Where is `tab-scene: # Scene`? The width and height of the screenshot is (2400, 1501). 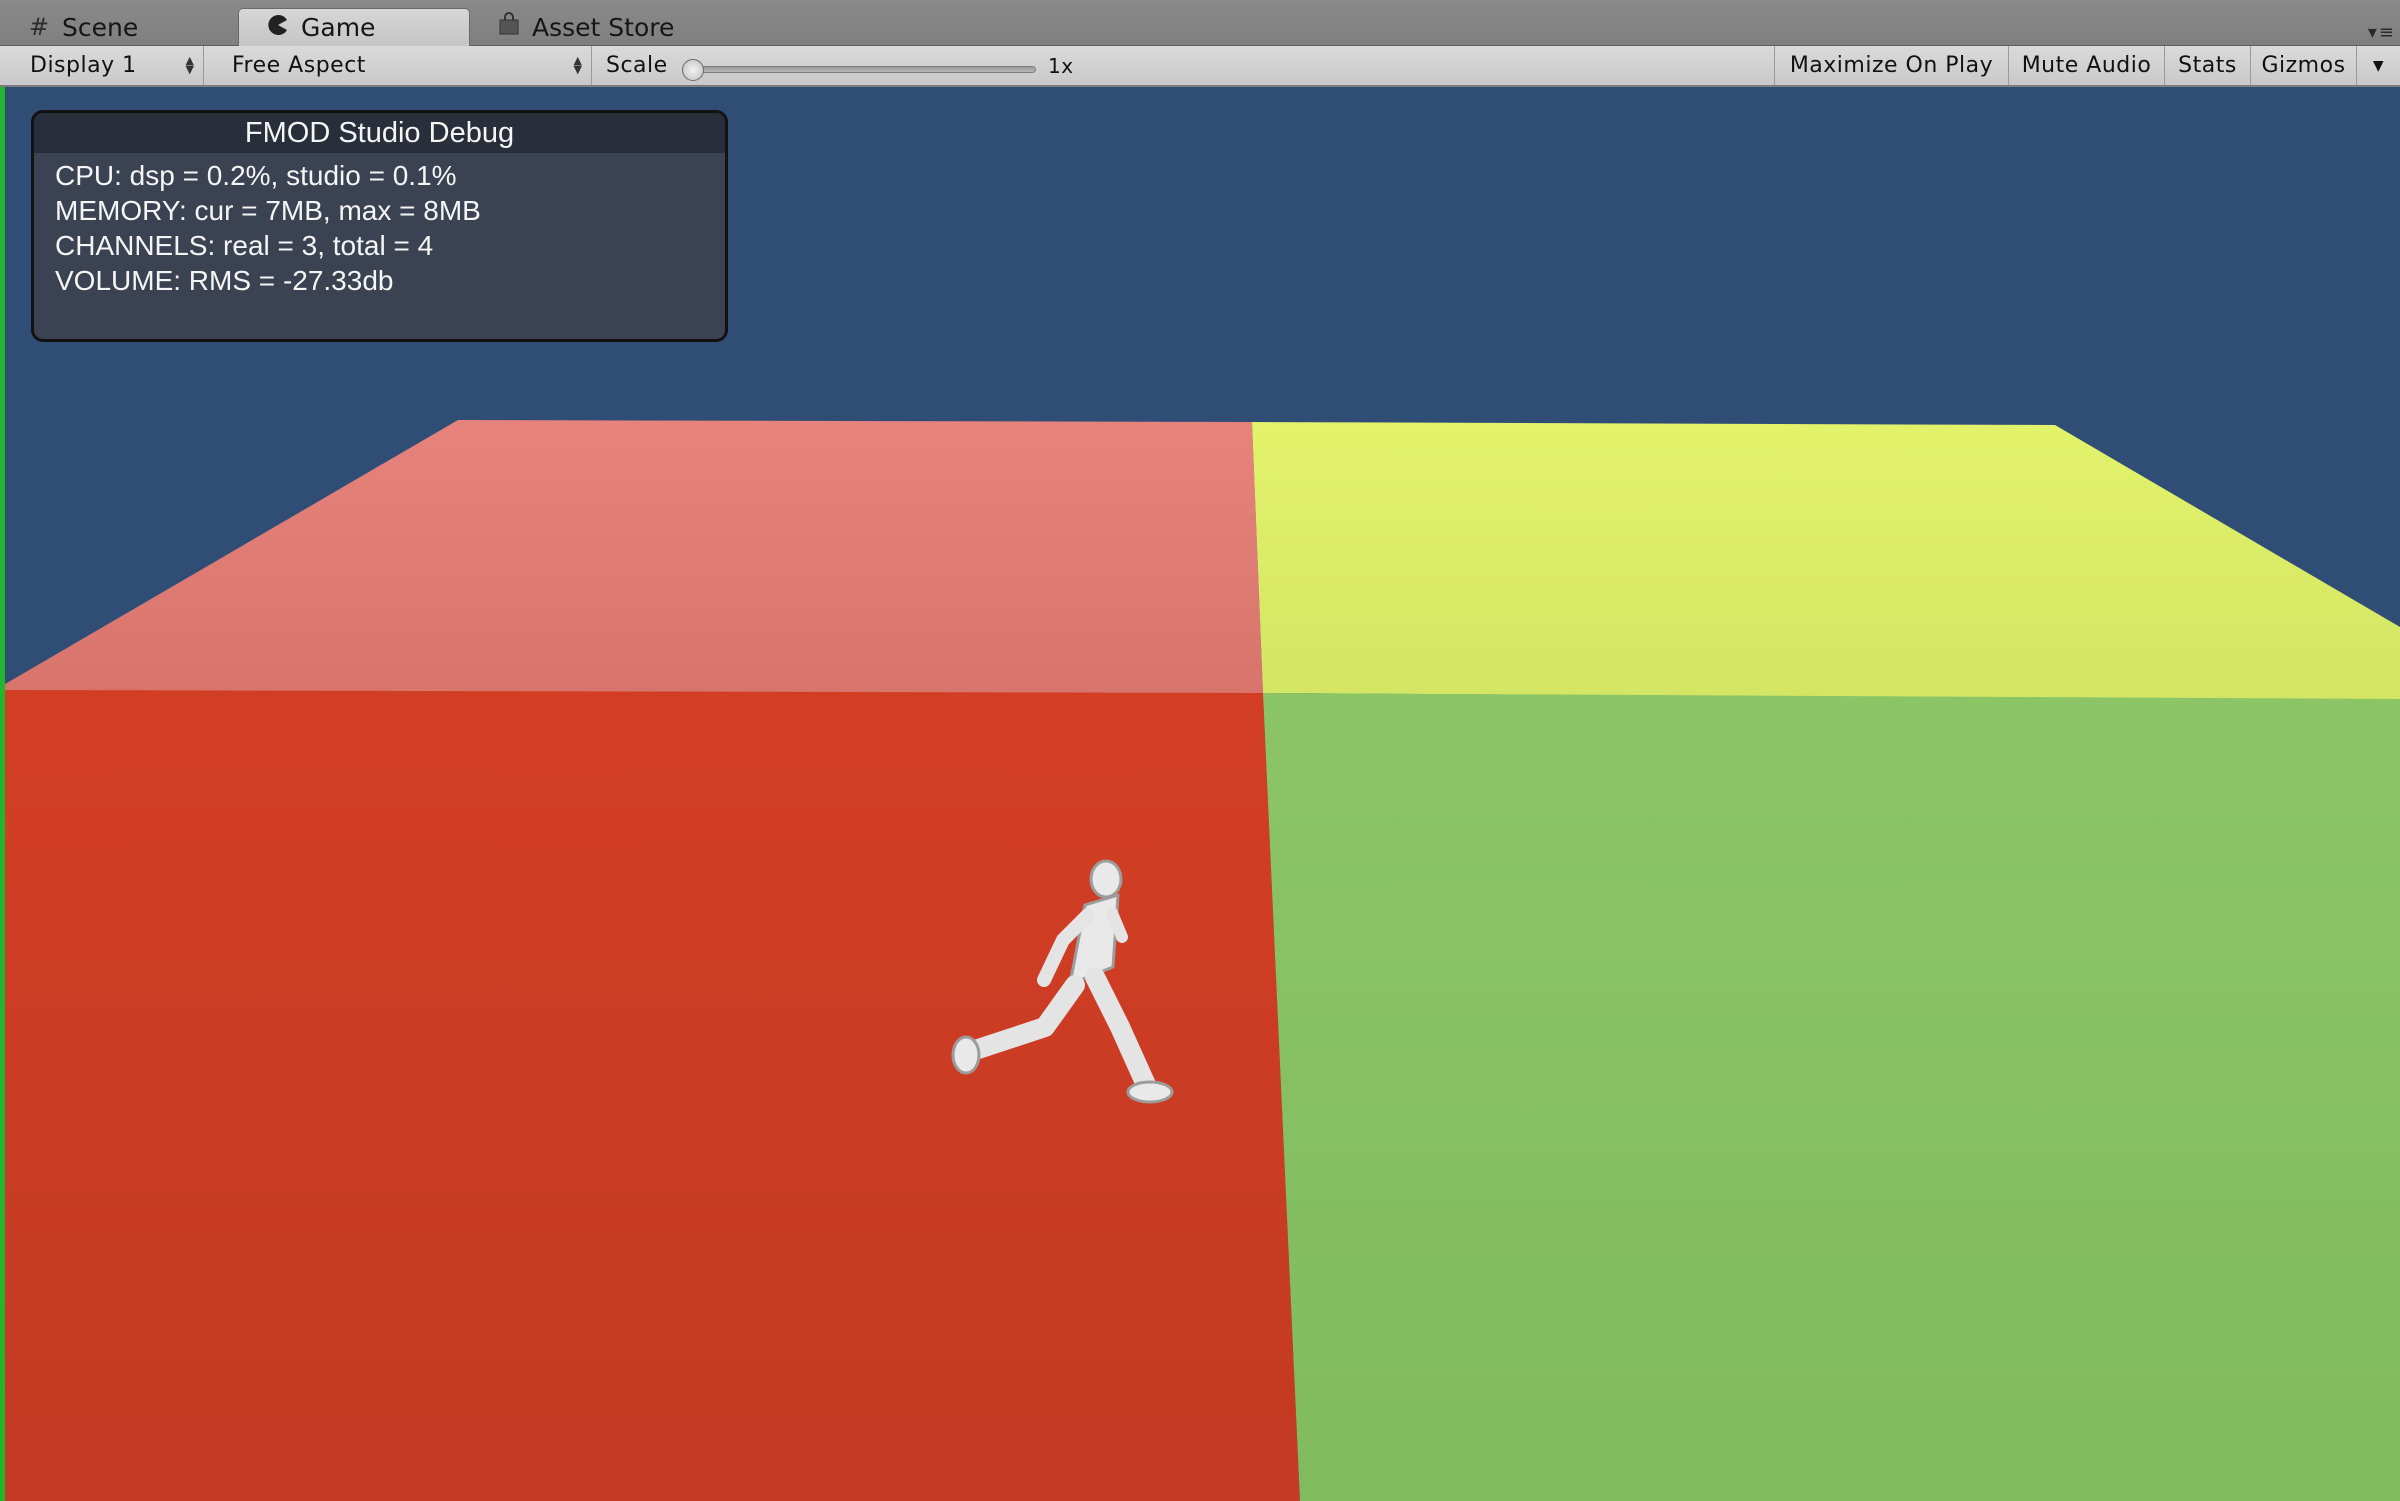 tab-scene: # Scene is located at coordinates (115, 27).